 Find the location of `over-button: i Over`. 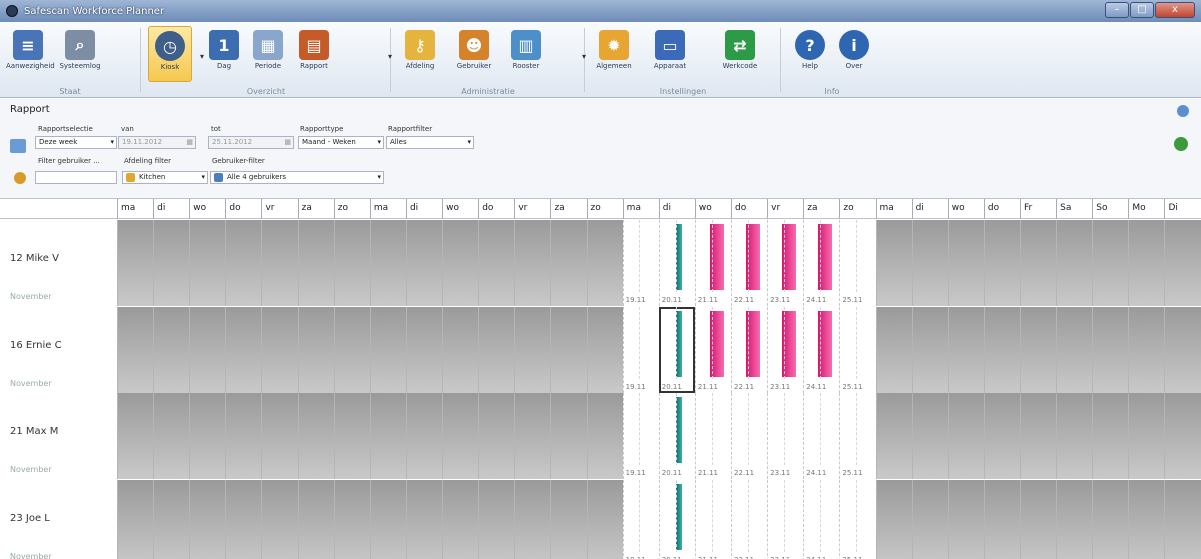

over-button: i Over is located at coordinates (854, 54).